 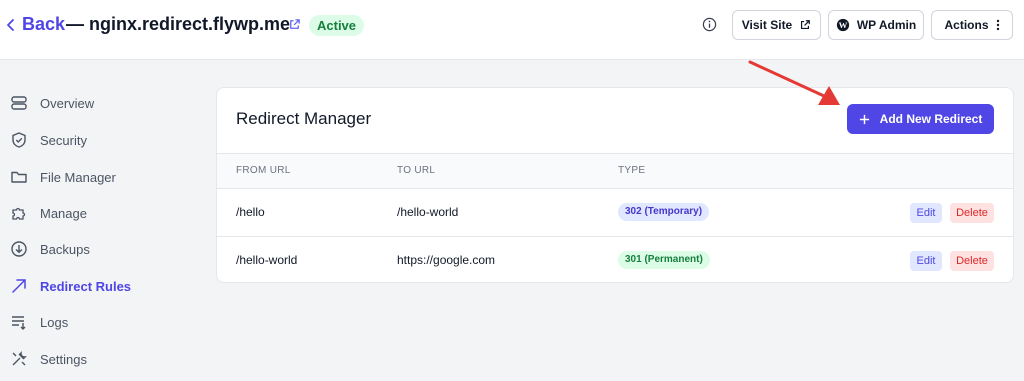 I want to click on to-url-cell: /hello-world, so click(x=428, y=212).